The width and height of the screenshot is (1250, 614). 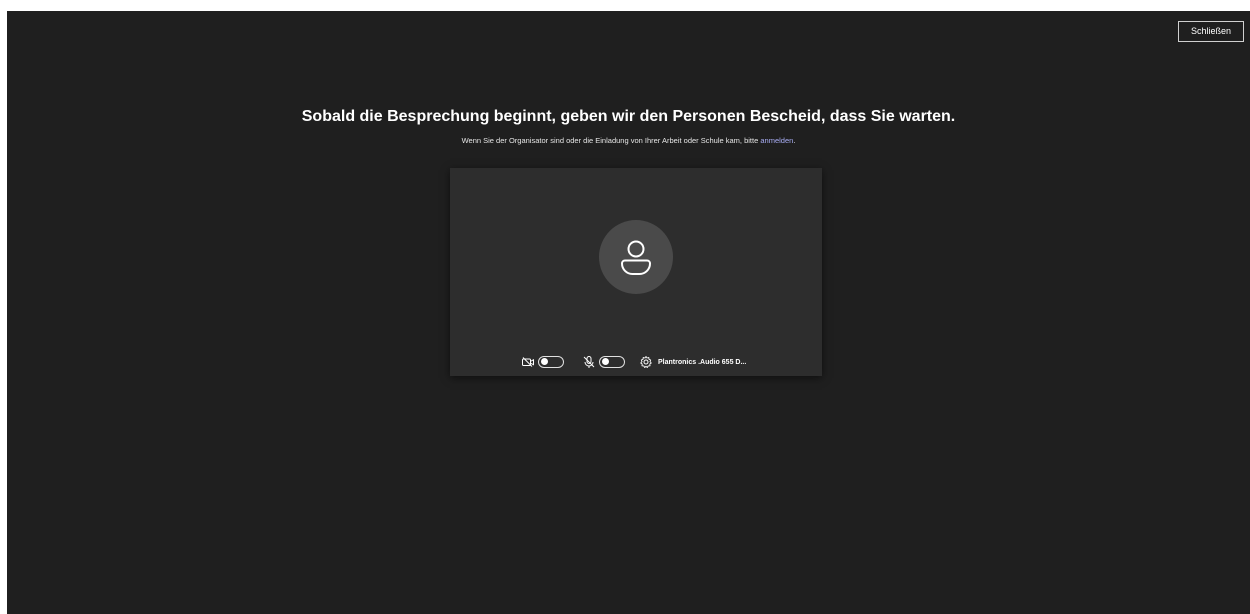 What do you see at coordinates (528, 362) in the screenshot?
I see `camera-off-icon` at bounding box center [528, 362].